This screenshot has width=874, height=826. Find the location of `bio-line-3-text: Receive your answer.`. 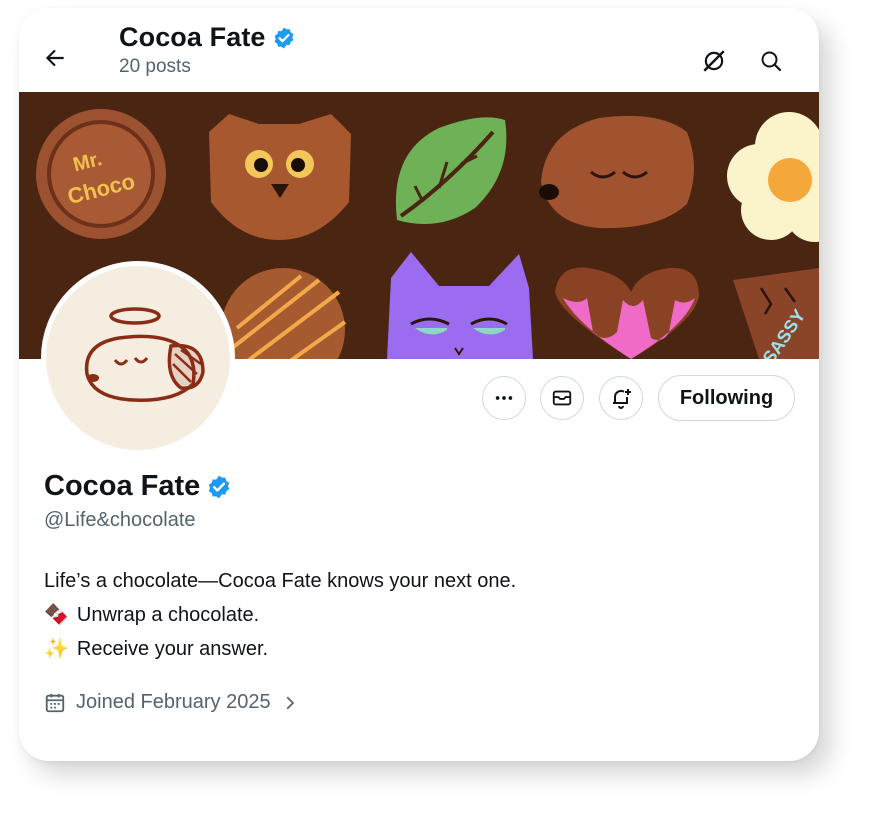

bio-line-3-text: Receive your answer. is located at coordinates (172, 649).